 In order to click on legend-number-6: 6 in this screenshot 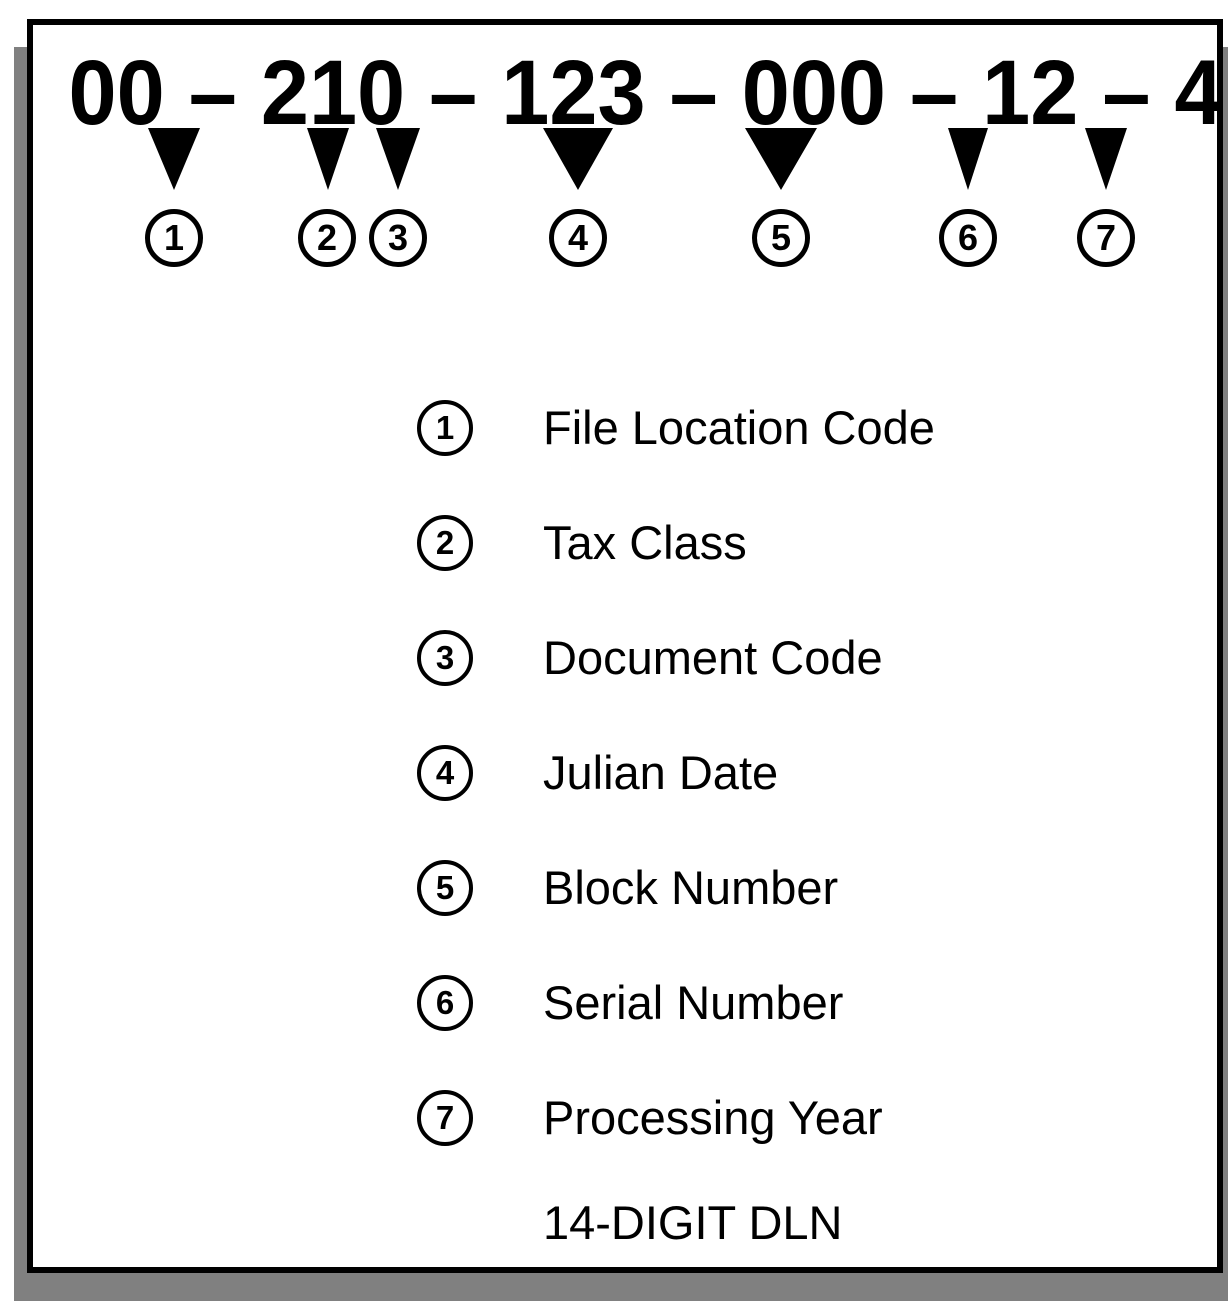, I will do `click(445, 1003)`.